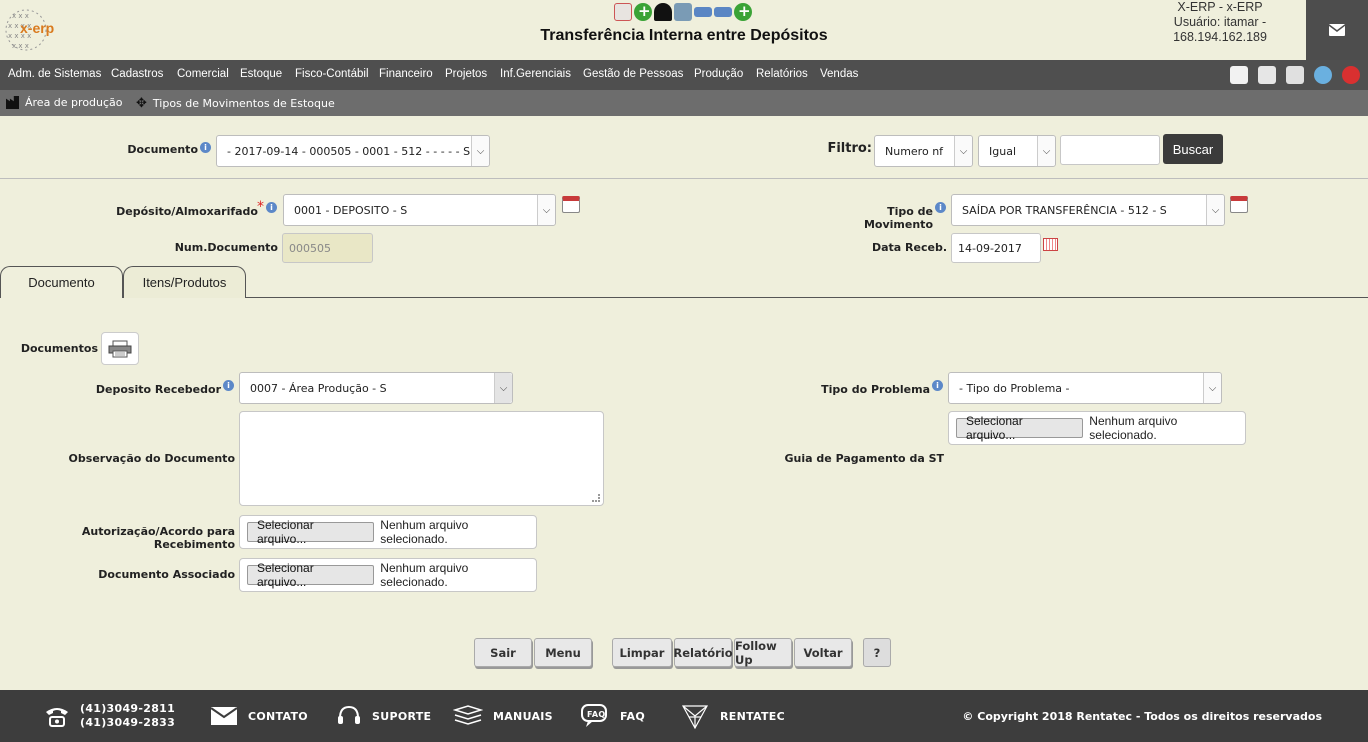 The width and height of the screenshot is (1368, 742). Describe the element at coordinates (226, 247) in the screenshot. I see `num-documento-label: Num.Documento` at that location.